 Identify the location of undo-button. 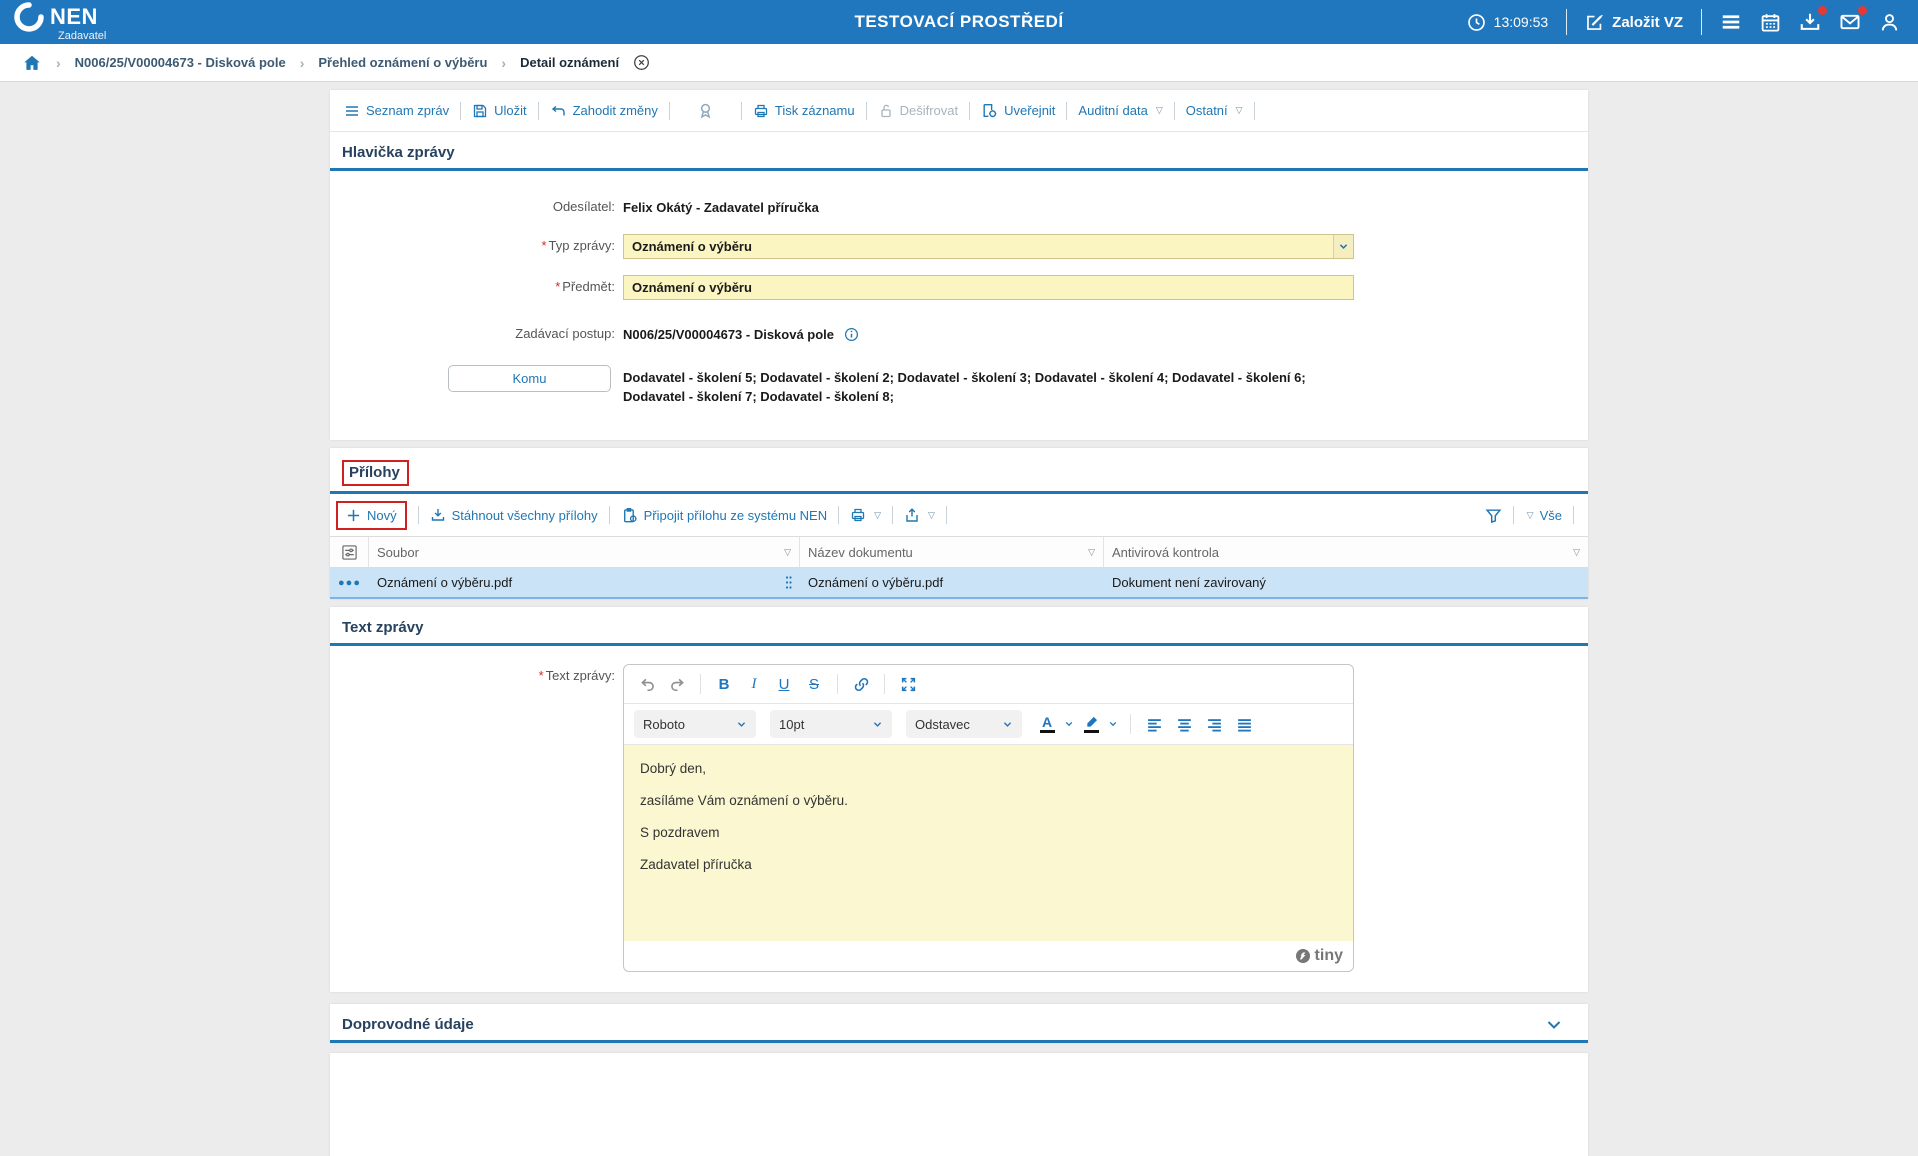
(647, 684).